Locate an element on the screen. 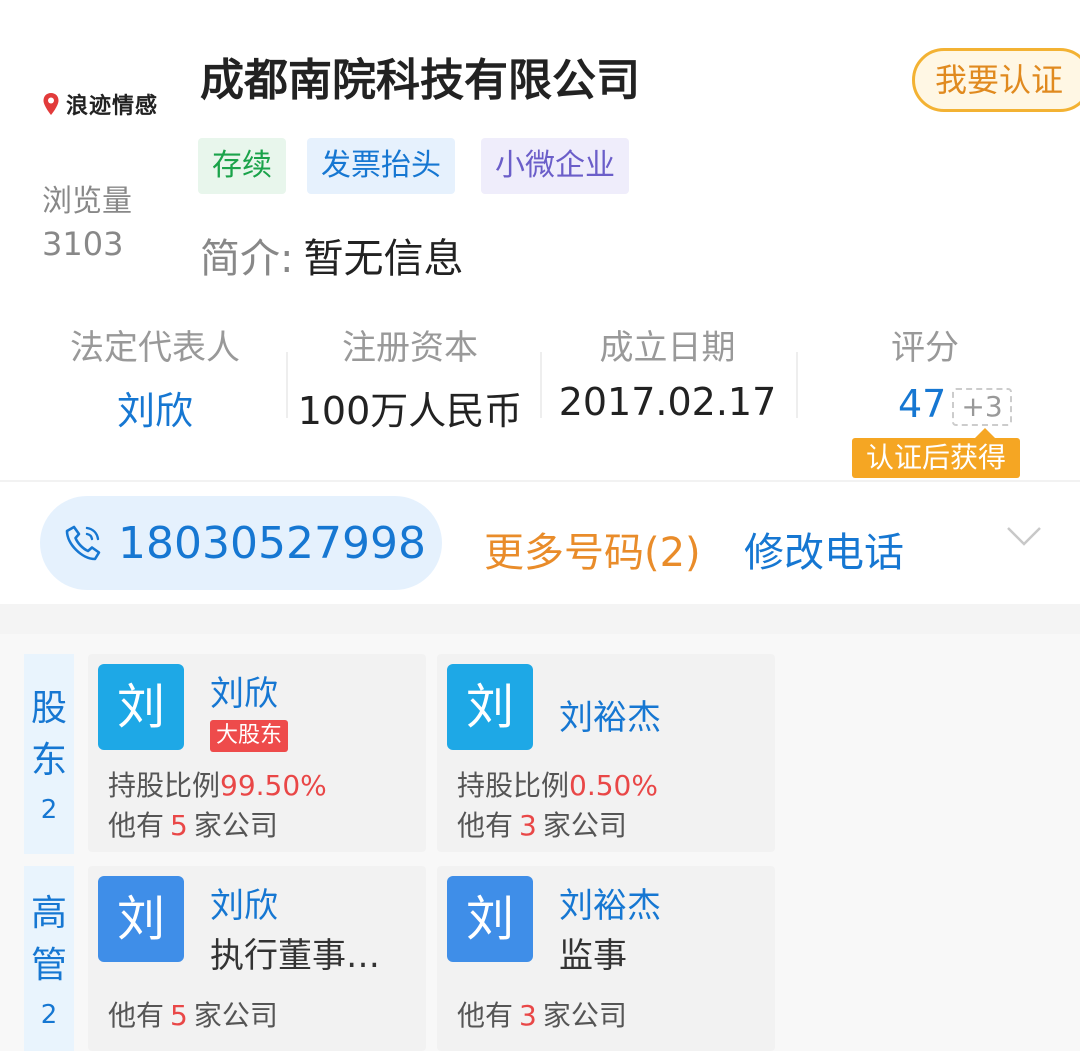 Image resolution: width=1080 pixels, height=1051 pixels. phone-button: 18030527998 is located at coordinates (241, 543).